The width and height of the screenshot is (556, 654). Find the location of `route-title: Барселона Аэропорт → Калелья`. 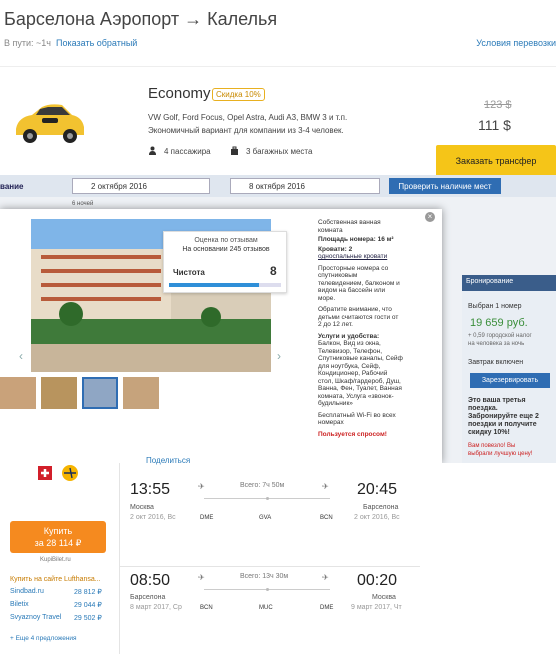

route-title: Барселона Аэропорт → Калелья is located at coordinates (141, 19).